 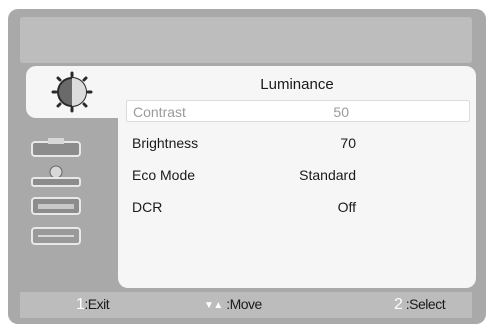 I want to click on osd-setup-icon, so click(x=56, y=206).